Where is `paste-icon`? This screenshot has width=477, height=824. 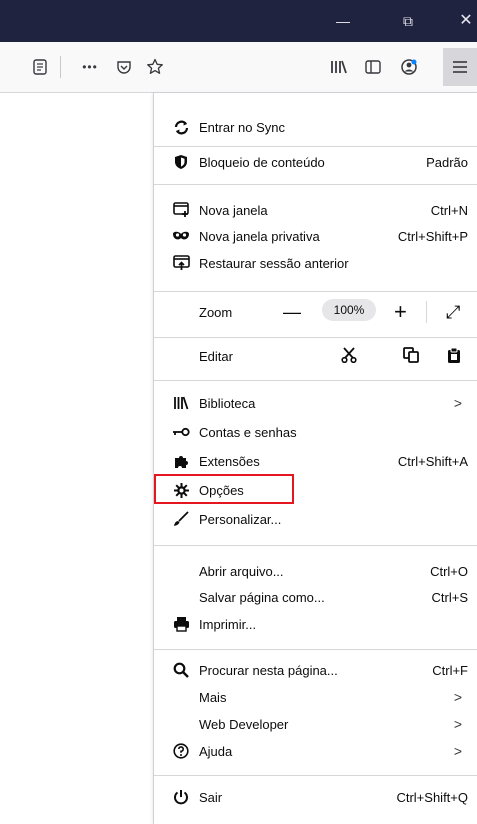 paste-icon is located at coordinates (454, 357).